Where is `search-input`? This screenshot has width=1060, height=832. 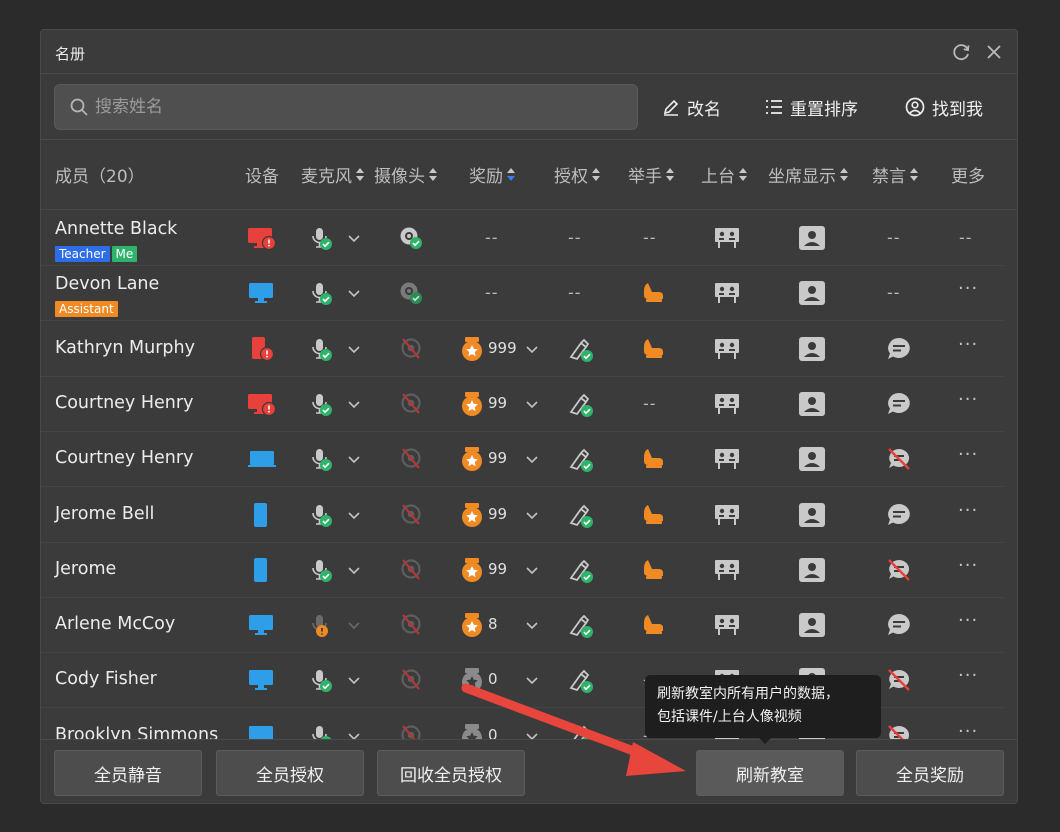 search-input is located at coordinates (360, 107).